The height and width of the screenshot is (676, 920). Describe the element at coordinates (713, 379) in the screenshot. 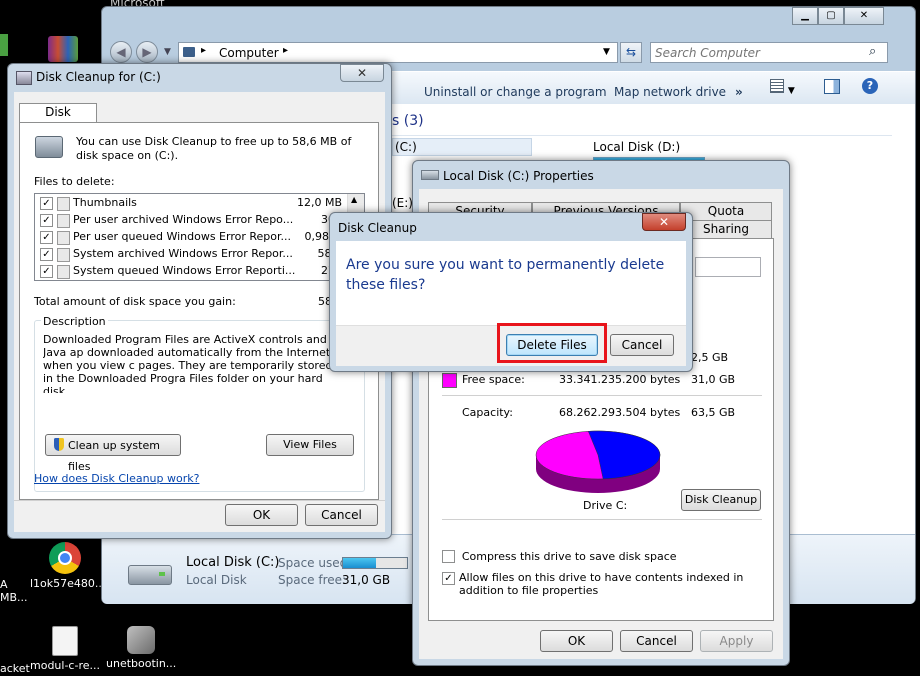

I see `free-space-size: 31,0 GB` at that location.